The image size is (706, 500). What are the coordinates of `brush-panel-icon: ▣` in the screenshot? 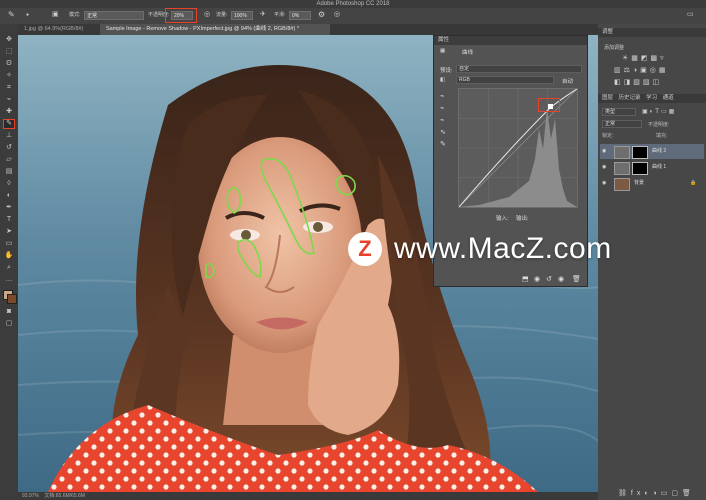 It's located at (55, 14).